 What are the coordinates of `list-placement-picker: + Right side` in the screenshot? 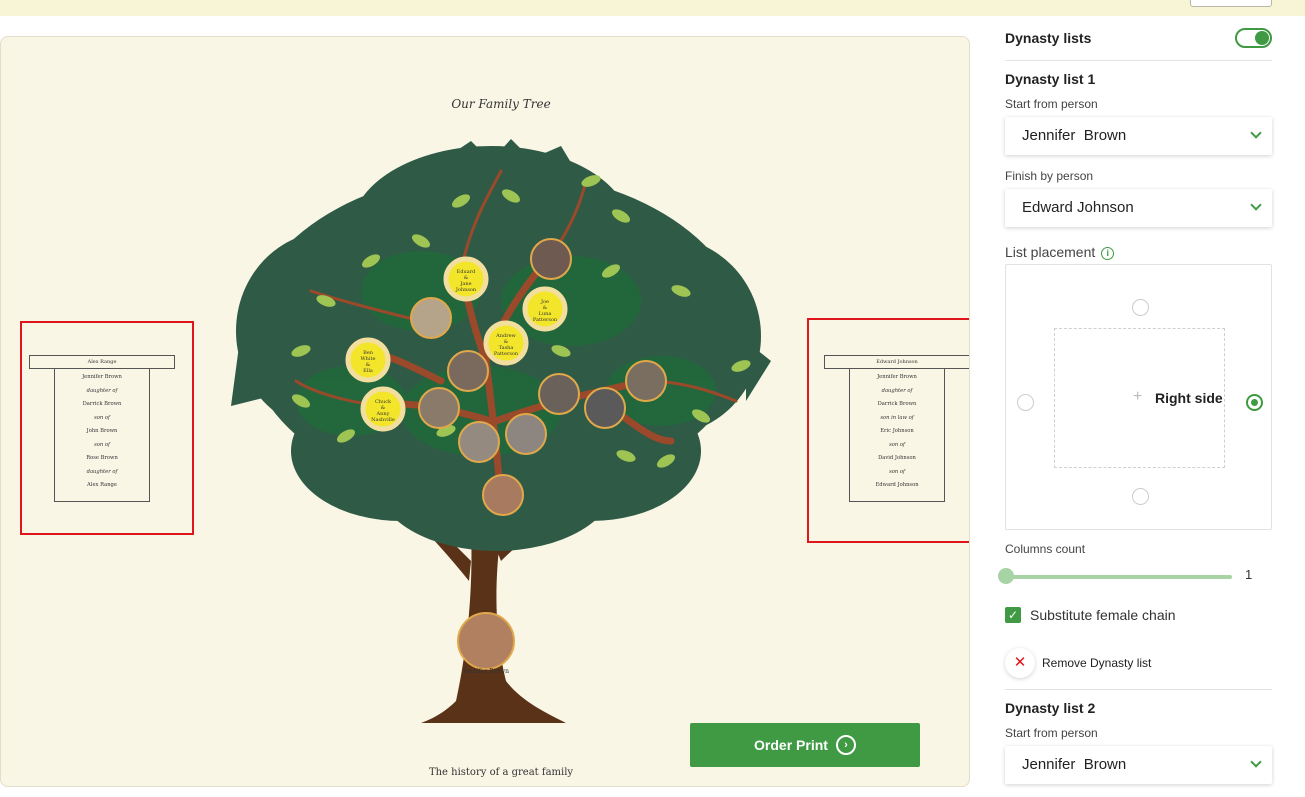 It's located at (1138, 397).